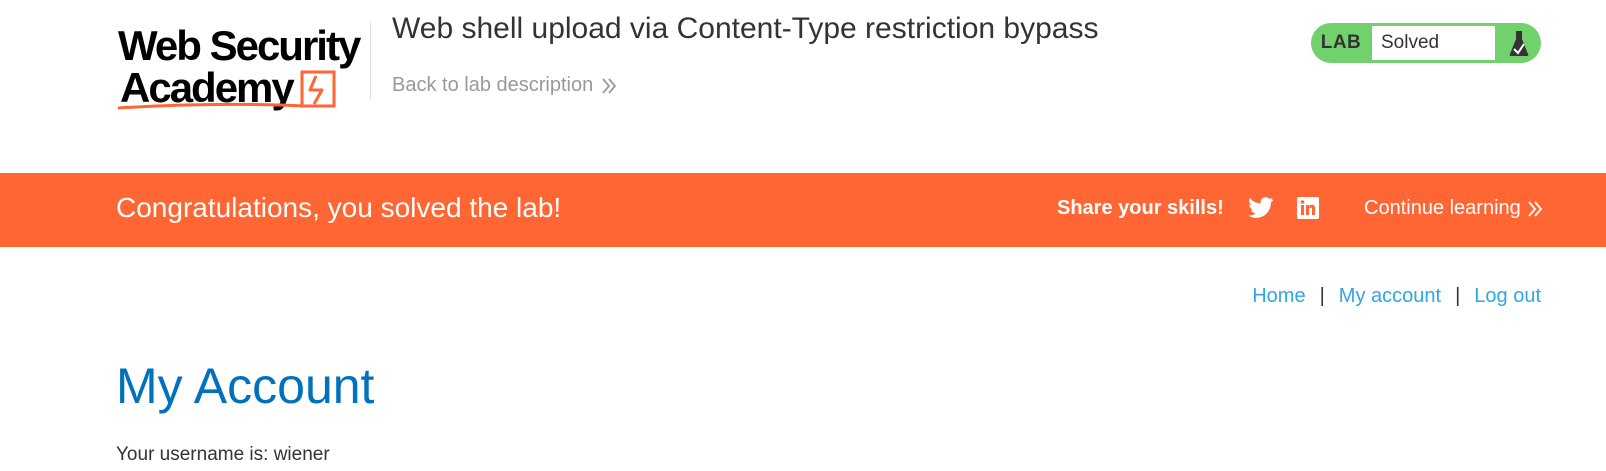 This screenshot has height=471, width=1606. Describe the element at coordinates (223, 454) in the screenshot. I see `username-text: Your username is: wiener` at that location.